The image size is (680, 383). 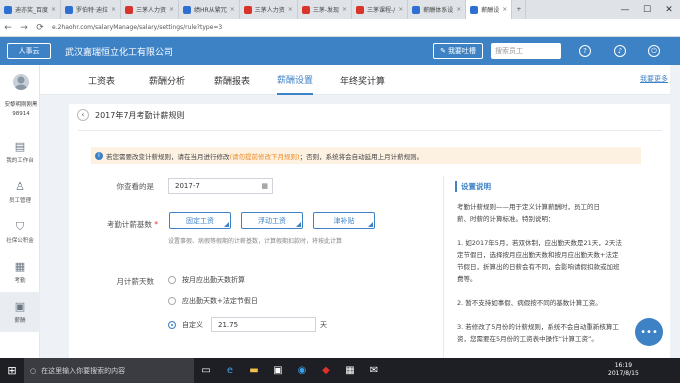 I want to click on day-option-2: 应出勤天数+法定节假日, so click(x=213, y=301).